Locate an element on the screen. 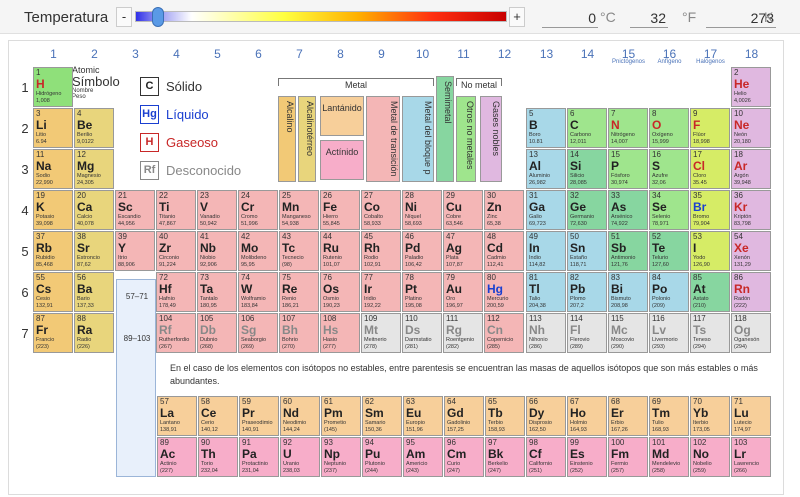 The image size is (800, 497). element-cell-sg: 106 Sg Seaborgio (269) is located at coordinates (258, 333).